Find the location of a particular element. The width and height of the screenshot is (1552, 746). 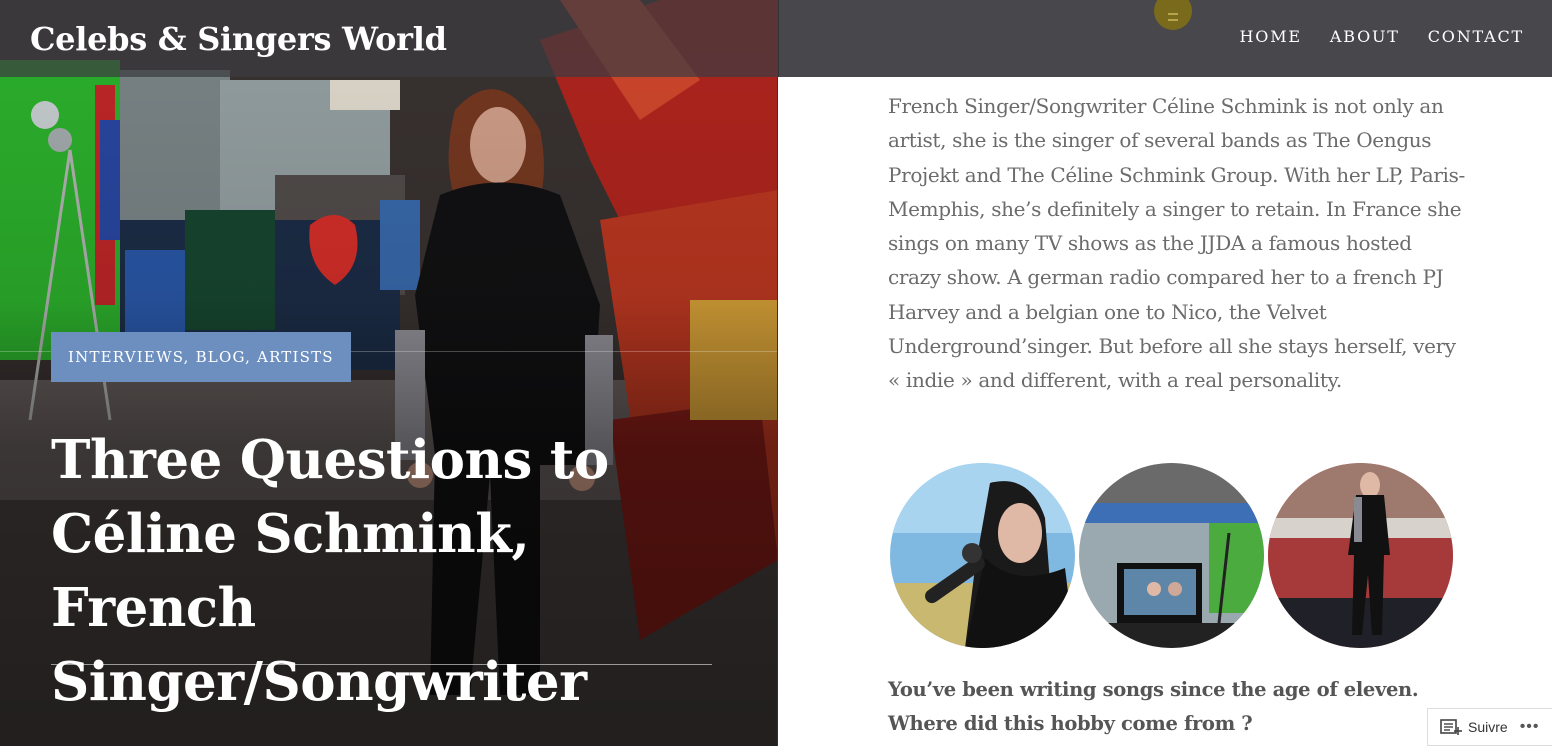

category-links: INTERVIEWS, BLOG, ARTISTS is located at coordinates (201, 357).